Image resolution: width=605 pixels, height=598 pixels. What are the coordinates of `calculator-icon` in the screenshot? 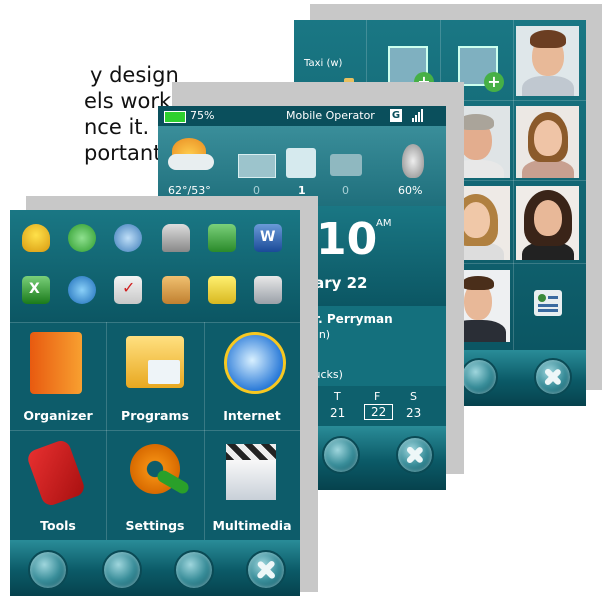 It's located at (268, 290).